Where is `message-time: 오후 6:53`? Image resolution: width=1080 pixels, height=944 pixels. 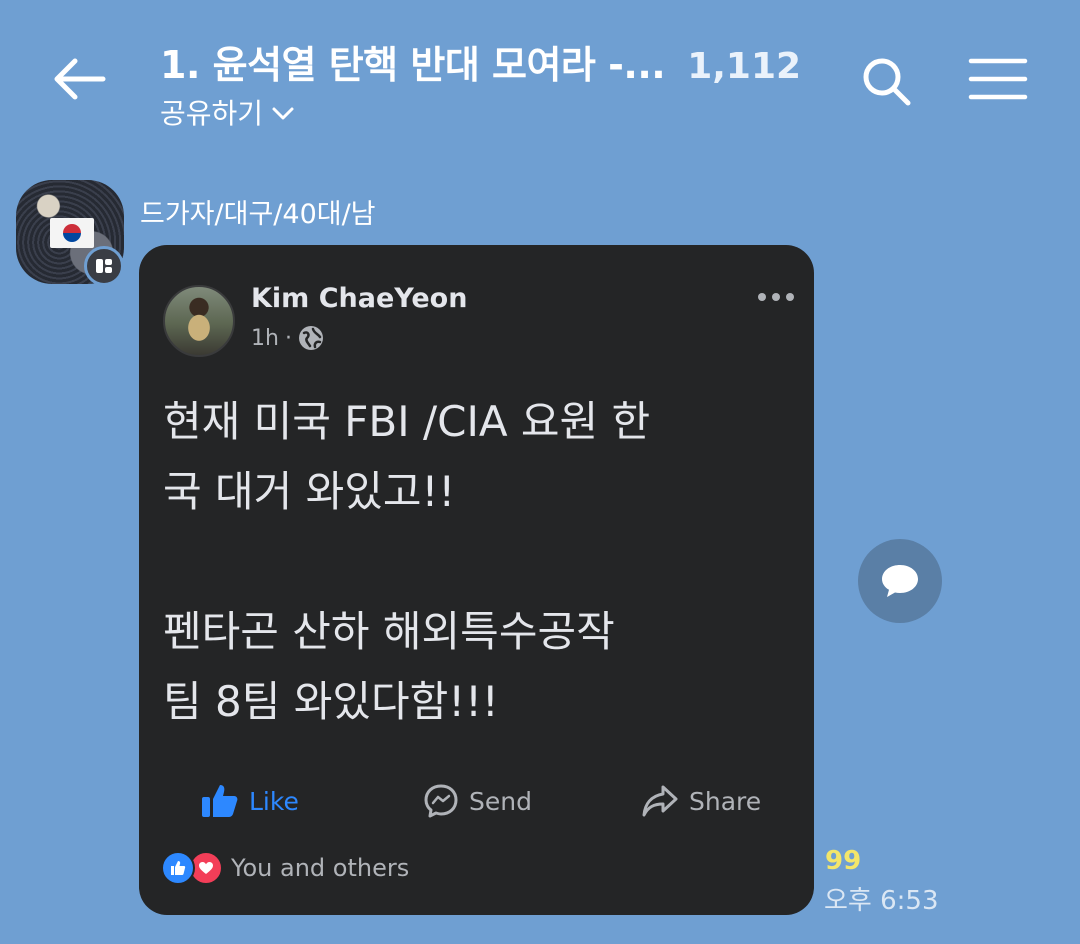
message-time: 오후 6:53 is located at coordinates (881, 901).